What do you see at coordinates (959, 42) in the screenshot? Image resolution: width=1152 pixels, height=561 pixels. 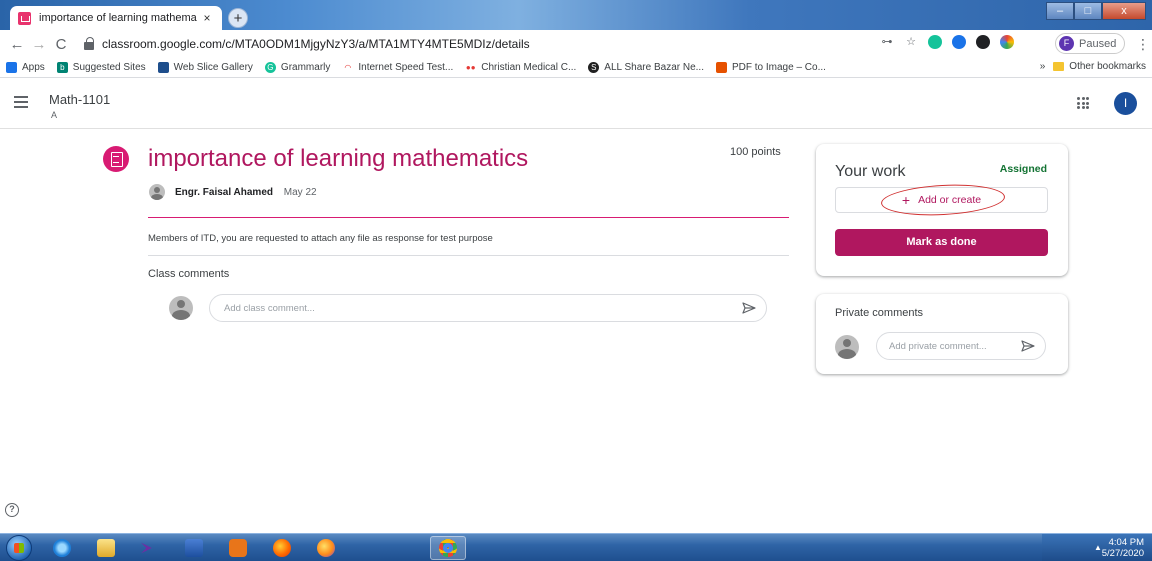 I see `extension-blue-icon` at bounding box center [959, 42].